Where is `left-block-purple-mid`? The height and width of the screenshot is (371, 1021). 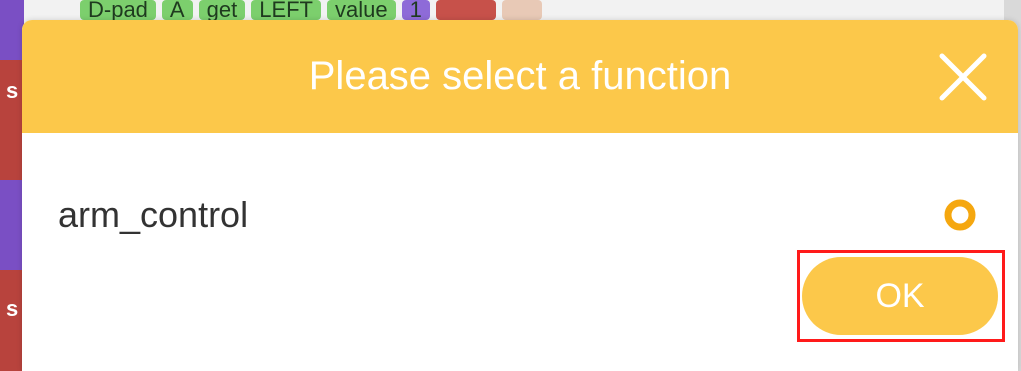 left-block-purple-mid is located at coordinates (12, 225).